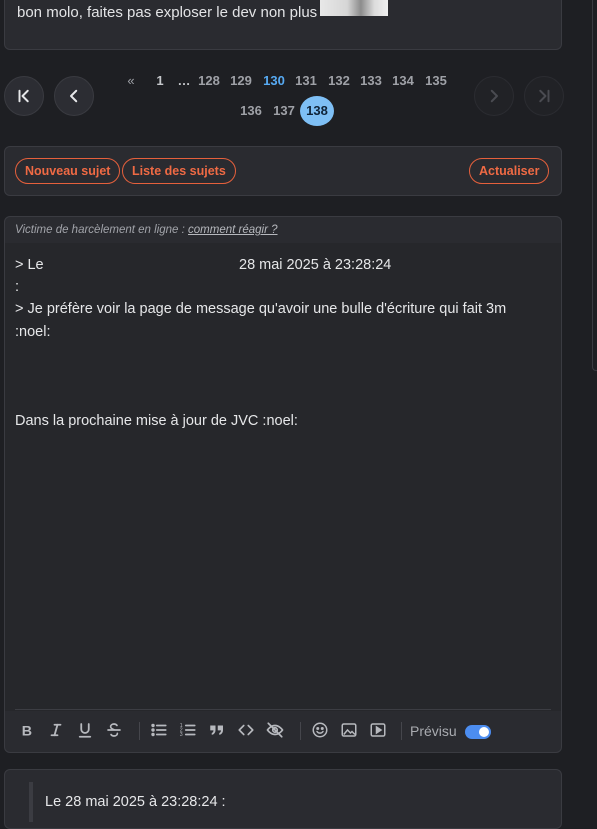 This screenshot has width=597, height=829. What do you see at coordinates (306, 80) in the screenshot?
I see `pagination-page: 131` at bounding box center [306, 80].